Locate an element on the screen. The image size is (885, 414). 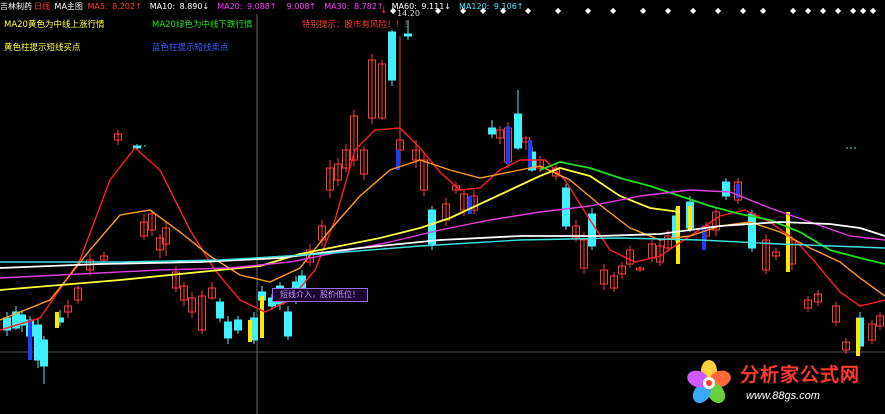
site-logo: 分析家公式网 www.88gs.com is located at coordinates (781, 383).